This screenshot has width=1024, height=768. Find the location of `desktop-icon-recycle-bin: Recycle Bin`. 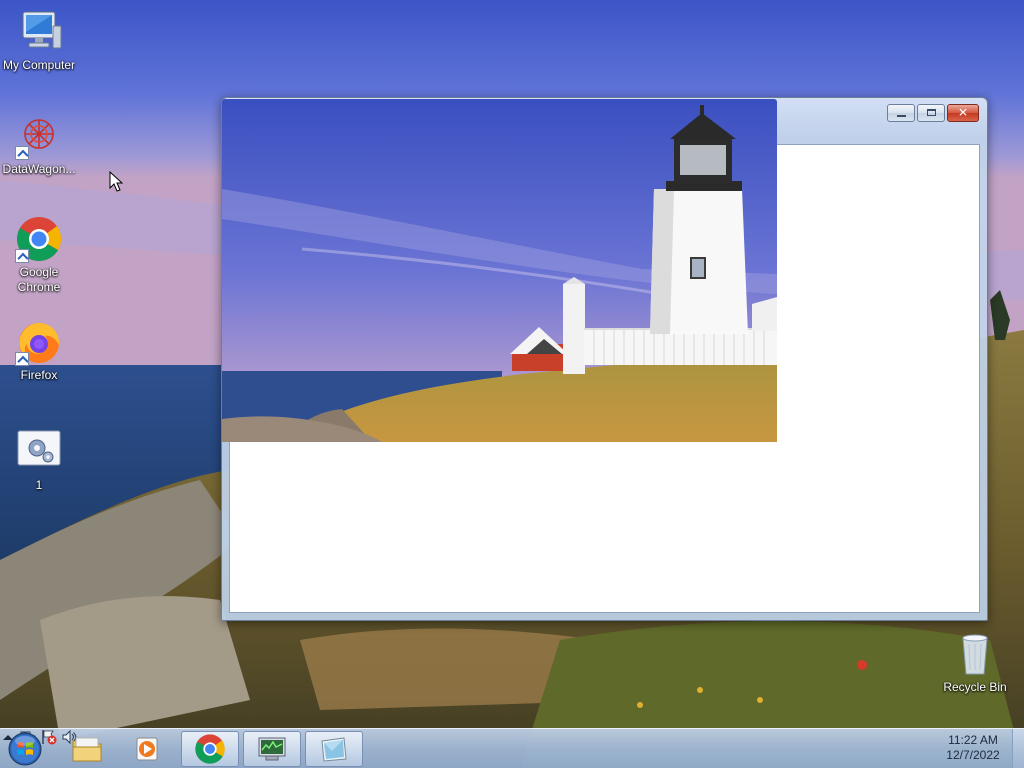

desktop-icon-recycle-bin: Recycle Bin is located at coordinates (975, 662).